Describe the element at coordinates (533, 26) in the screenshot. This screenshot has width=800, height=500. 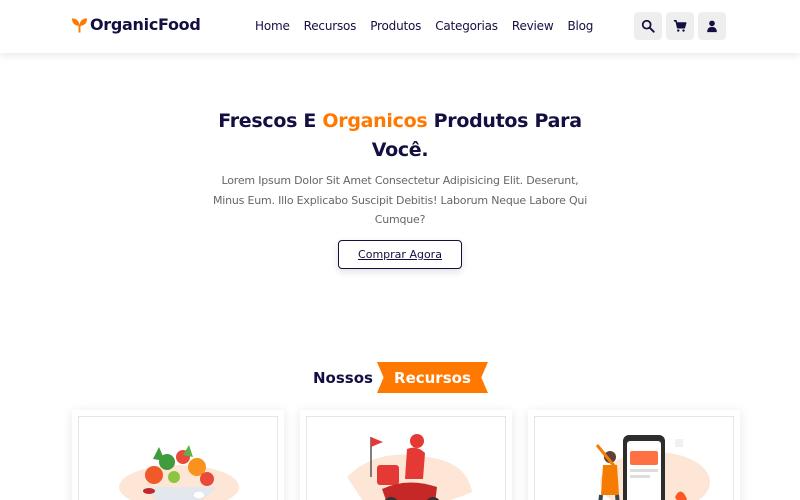
I see `nav-review: Review` at that location.